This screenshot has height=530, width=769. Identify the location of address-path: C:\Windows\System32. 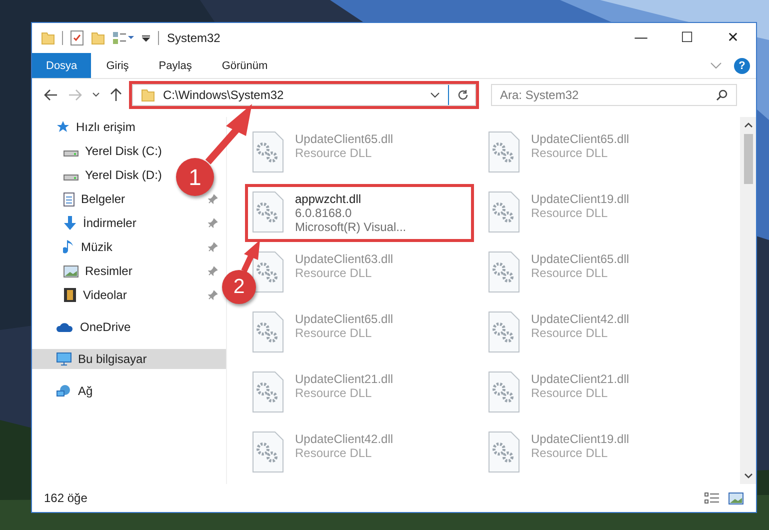
(224, 95).